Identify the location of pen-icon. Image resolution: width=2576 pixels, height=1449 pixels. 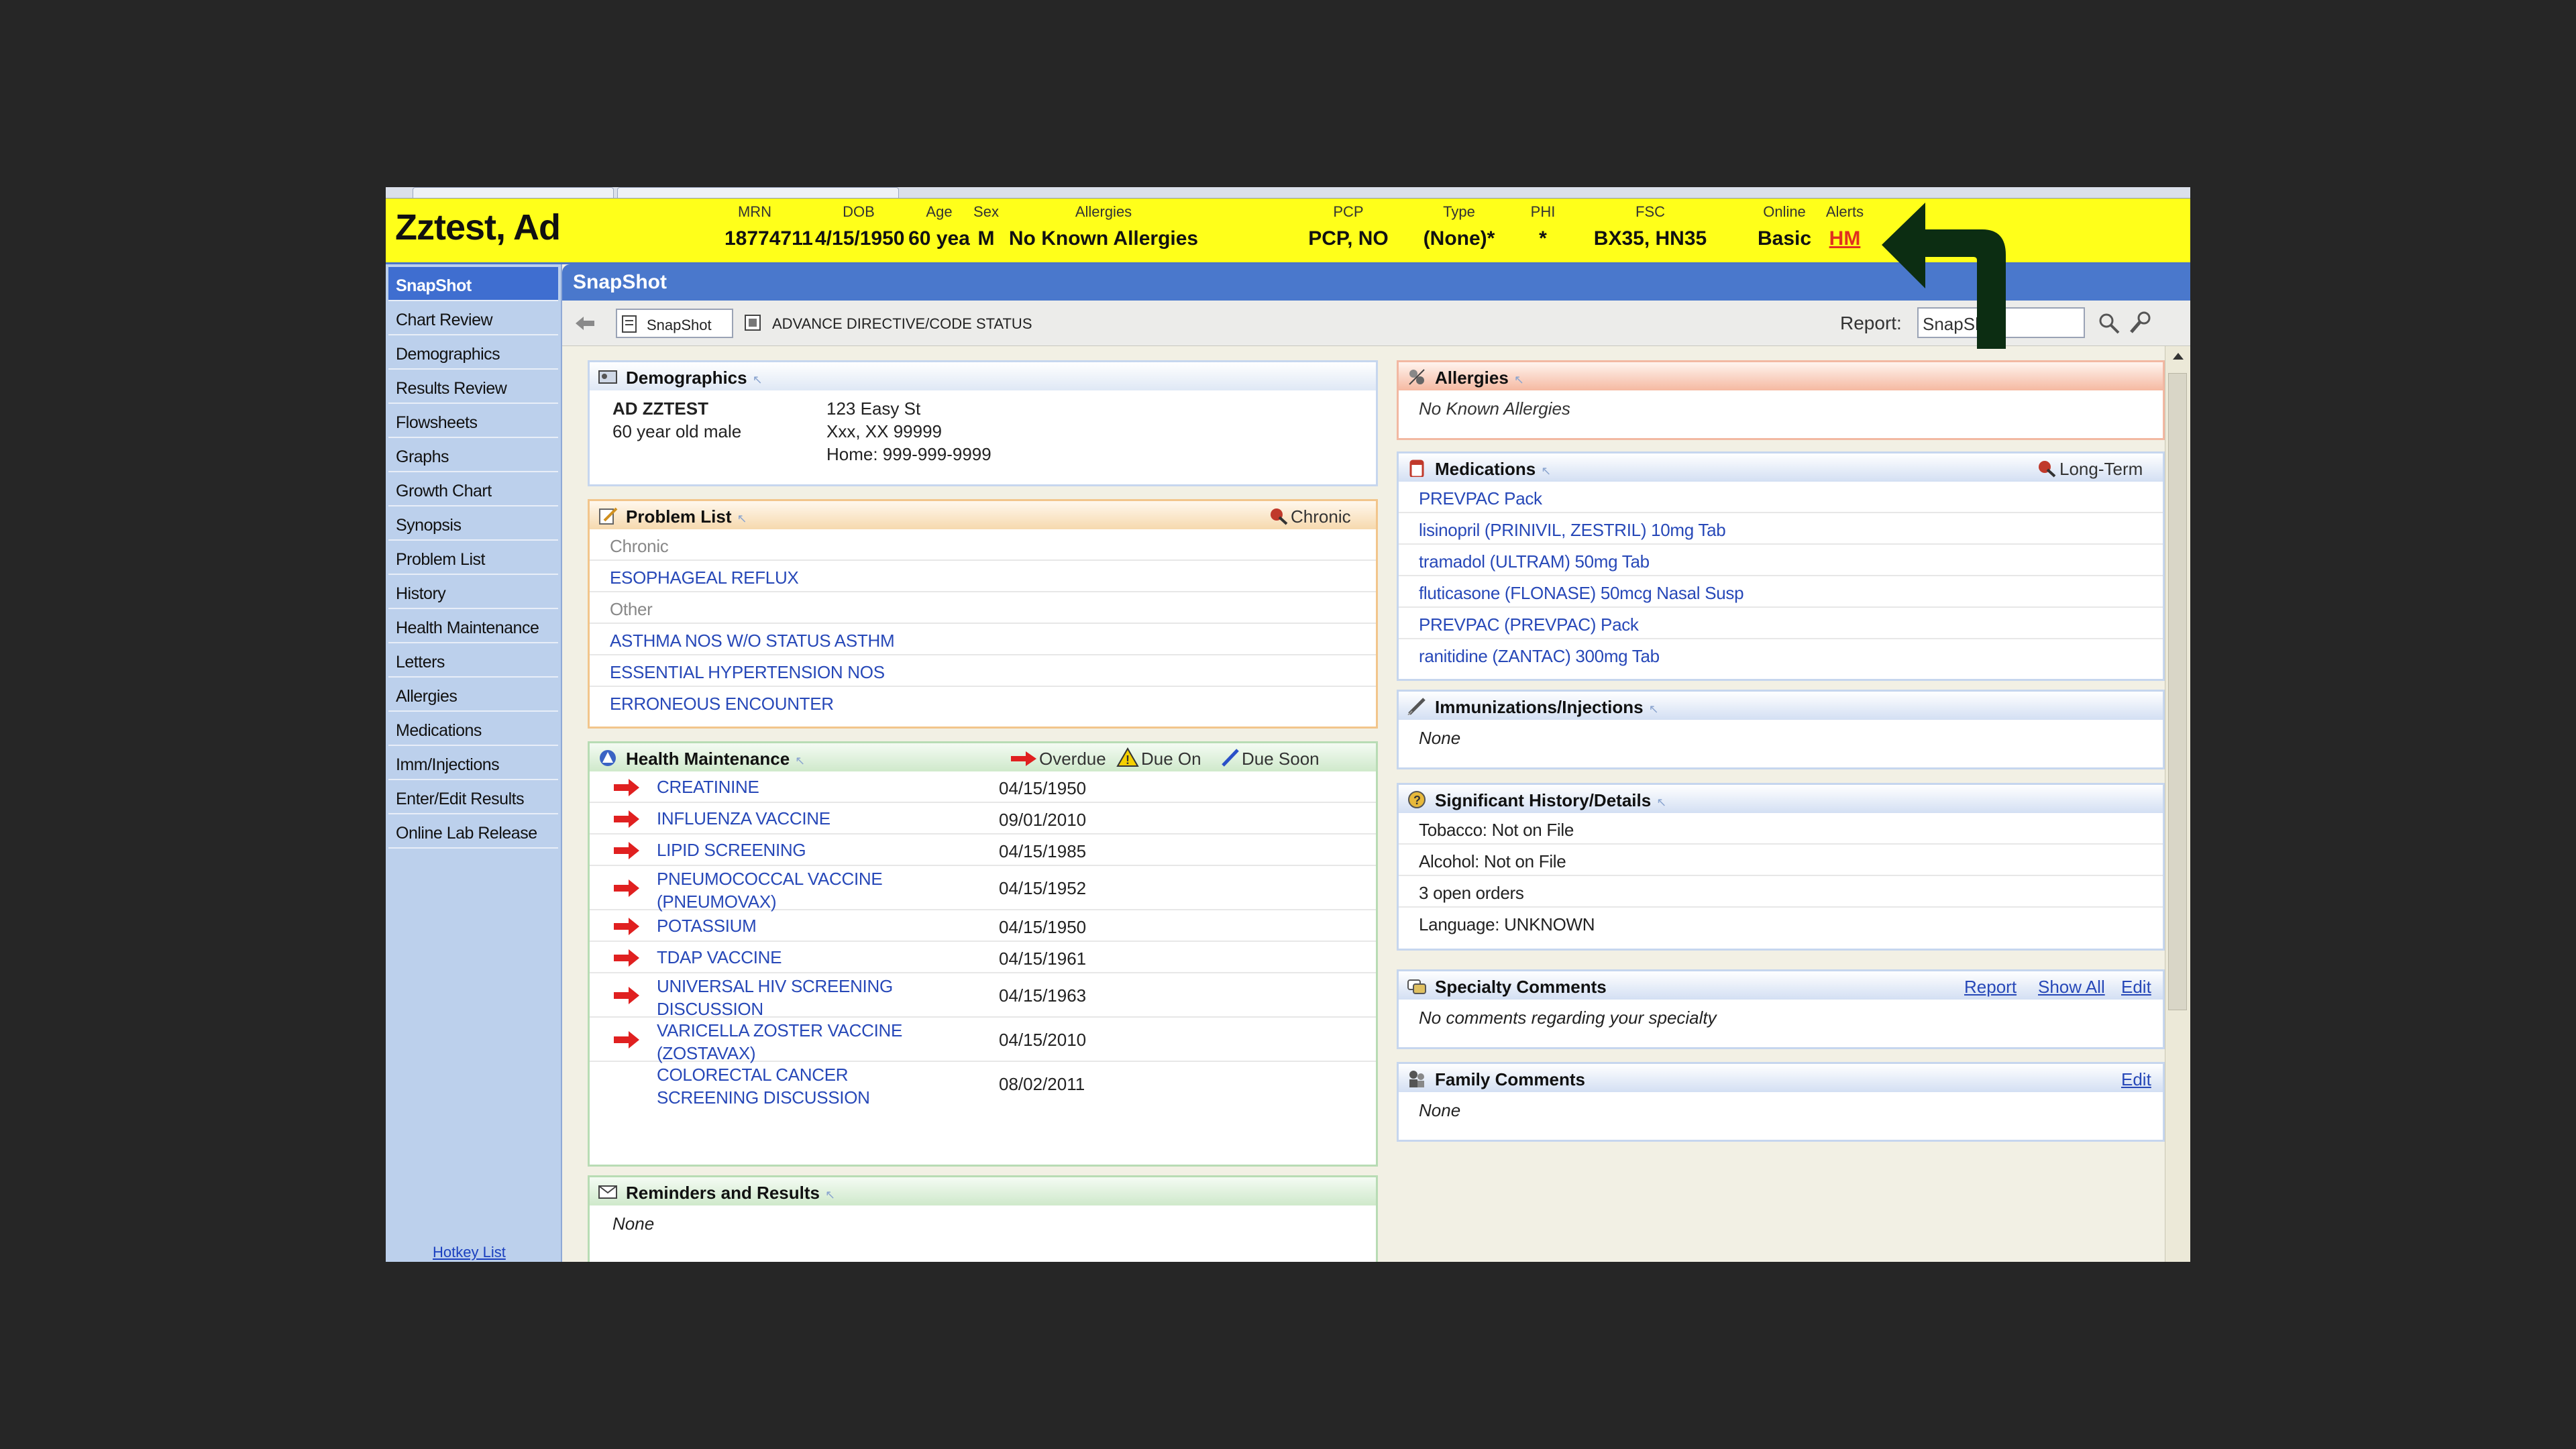
(1230, 758).